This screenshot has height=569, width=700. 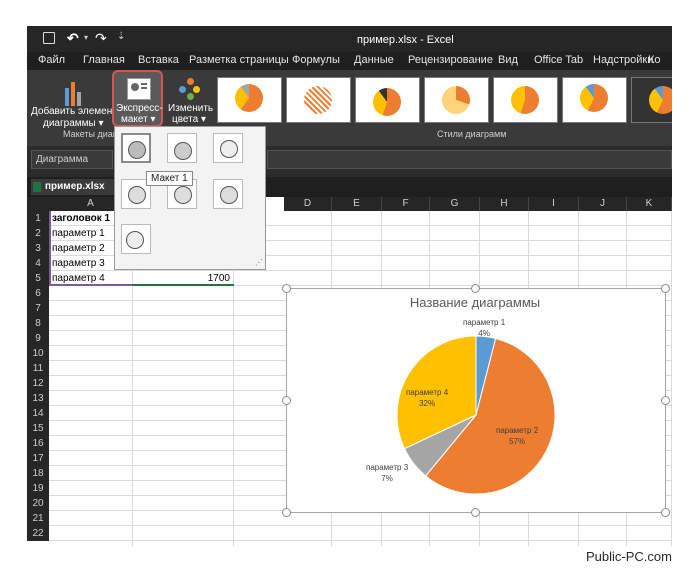 I want to click on column-header-8: J, so click(x=603, y=204).